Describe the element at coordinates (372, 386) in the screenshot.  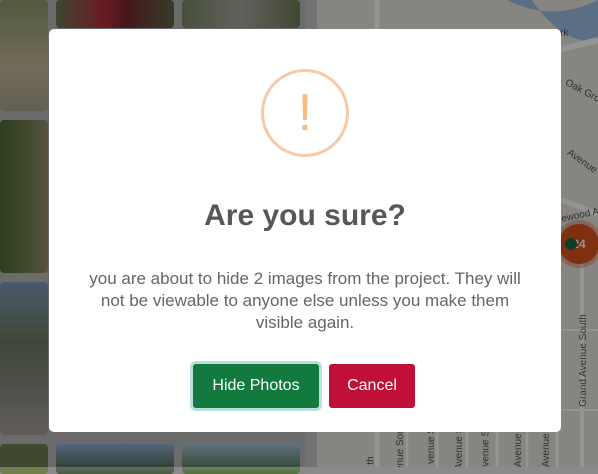
I see `cancel-button: Cancel` at that location.